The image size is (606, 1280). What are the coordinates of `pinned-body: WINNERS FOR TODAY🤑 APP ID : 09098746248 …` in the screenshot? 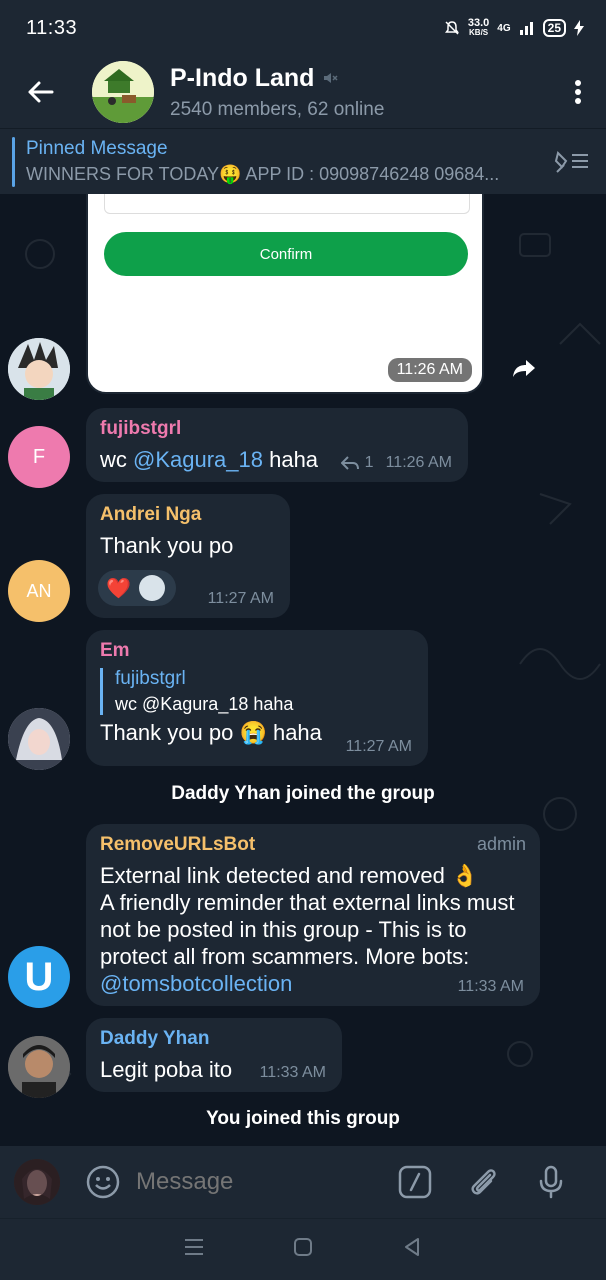 It's located at (263, 174).